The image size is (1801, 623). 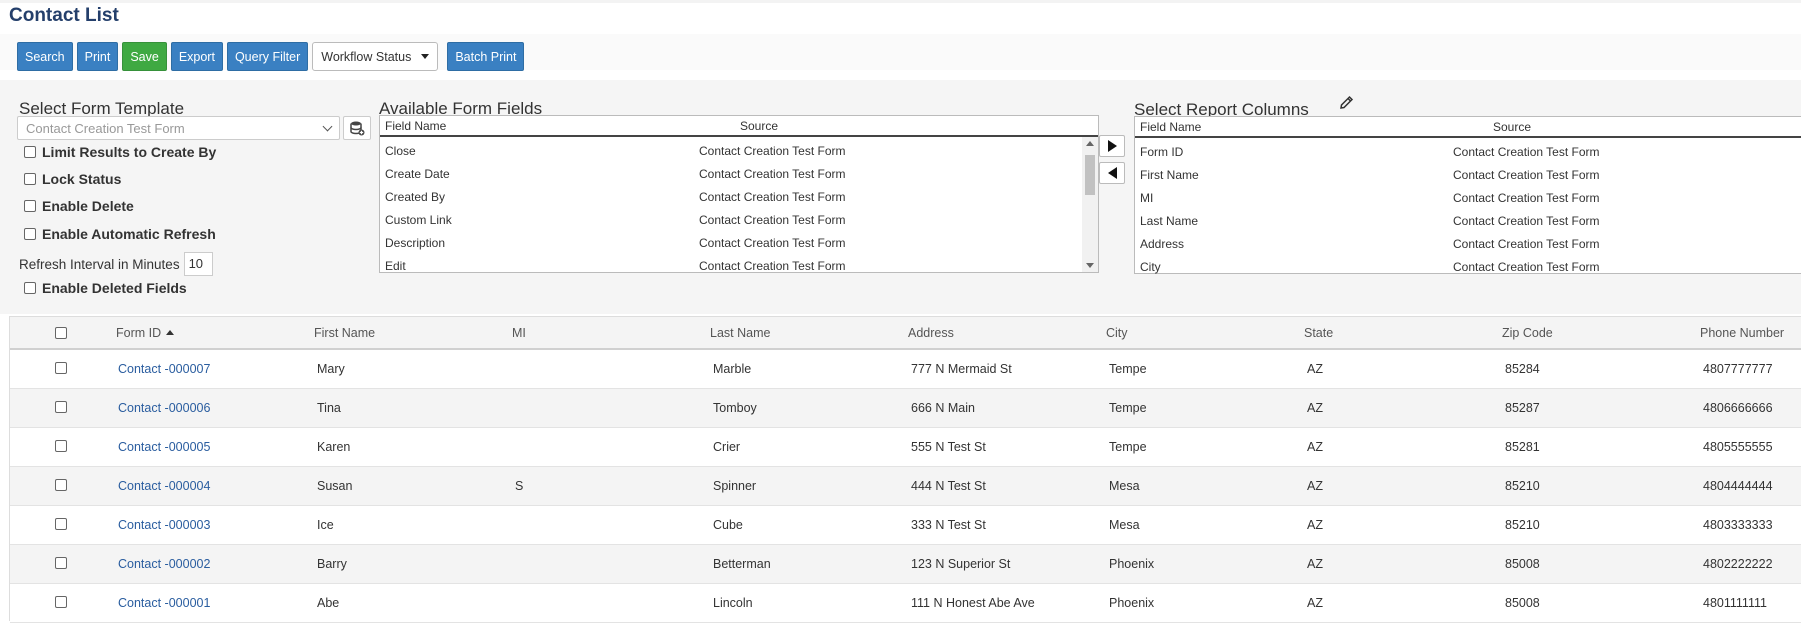 What do you see at coordinates (88, 206) in the screenshot?
I see `enable-delete-label: Enable Delete` at bounding box center [88, 206].